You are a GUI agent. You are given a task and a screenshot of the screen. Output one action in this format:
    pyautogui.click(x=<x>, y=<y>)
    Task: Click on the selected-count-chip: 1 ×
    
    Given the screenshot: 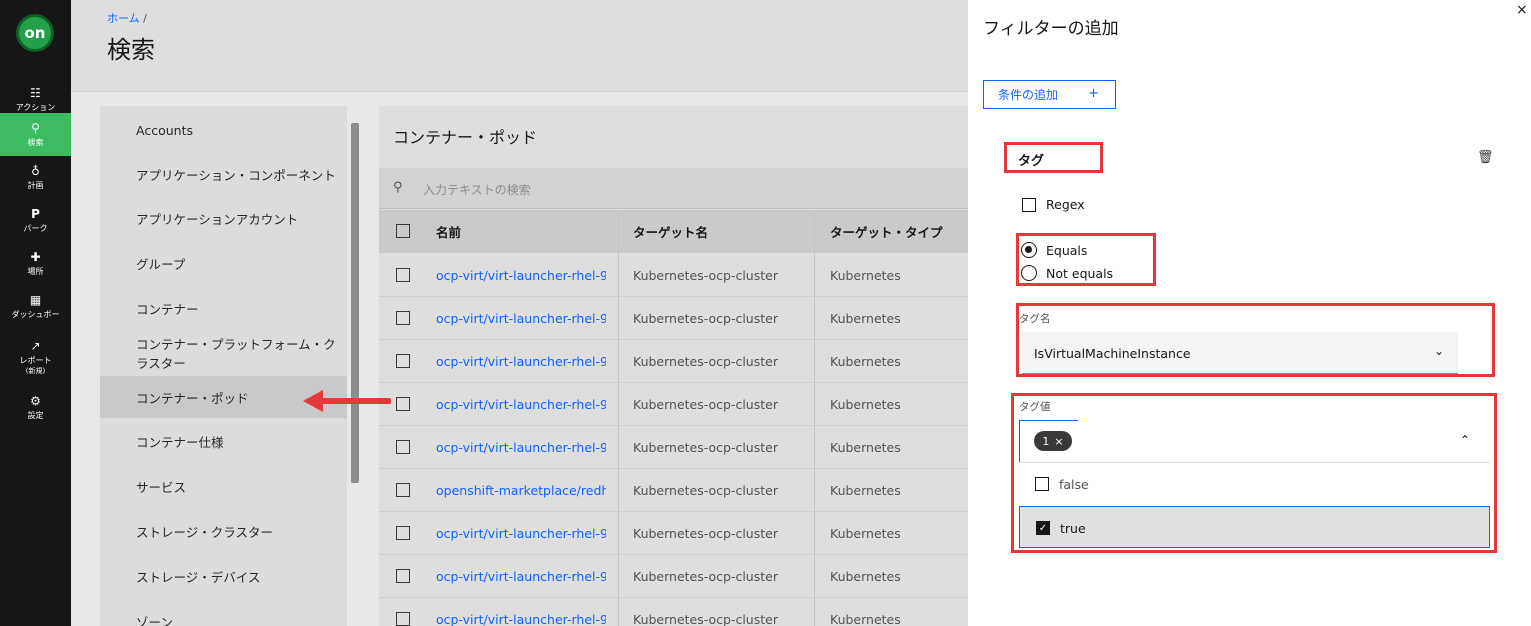 What is the action you would take?
    pyautogui.click(x=1053, y=441)
    